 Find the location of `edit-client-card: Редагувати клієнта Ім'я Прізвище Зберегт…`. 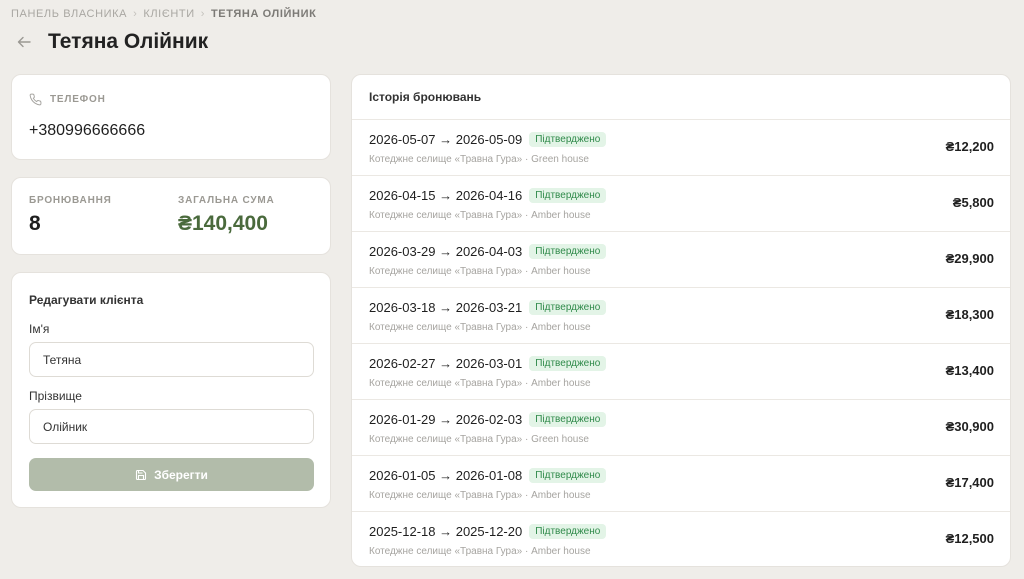

edit-client-card: Редагувати клієнта Ім'я Прізвище Зберегт… is located at coordinates (171, 390).